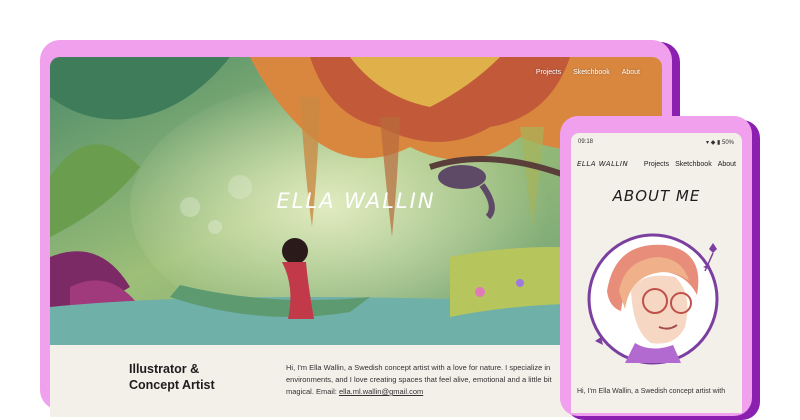 This screenshot has height=420, width=800. I want to click on battery-level: 50%, so click(727, 143).